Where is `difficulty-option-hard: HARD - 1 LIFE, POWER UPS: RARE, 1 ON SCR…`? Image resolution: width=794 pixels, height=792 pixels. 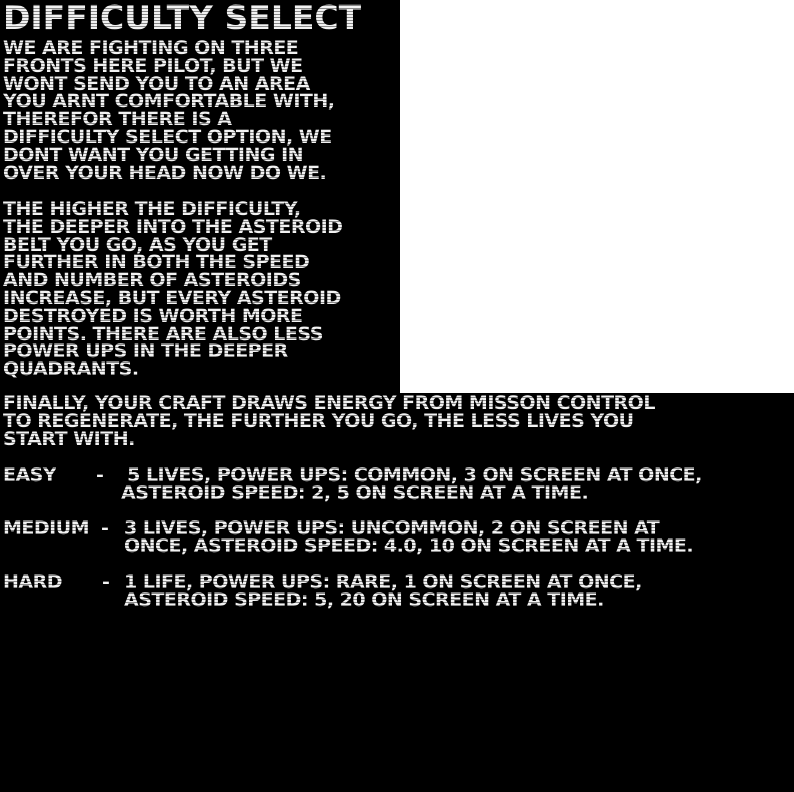
difficulty-option-hard: HARD - 1 LIFE, POWER UPS: RARE, 1 ON SCR… is located at coordinates (397, 593).